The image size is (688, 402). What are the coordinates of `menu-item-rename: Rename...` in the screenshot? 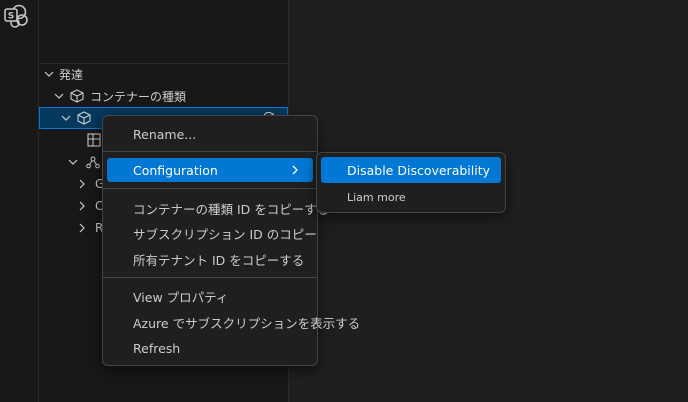 It's located at (210, 134).